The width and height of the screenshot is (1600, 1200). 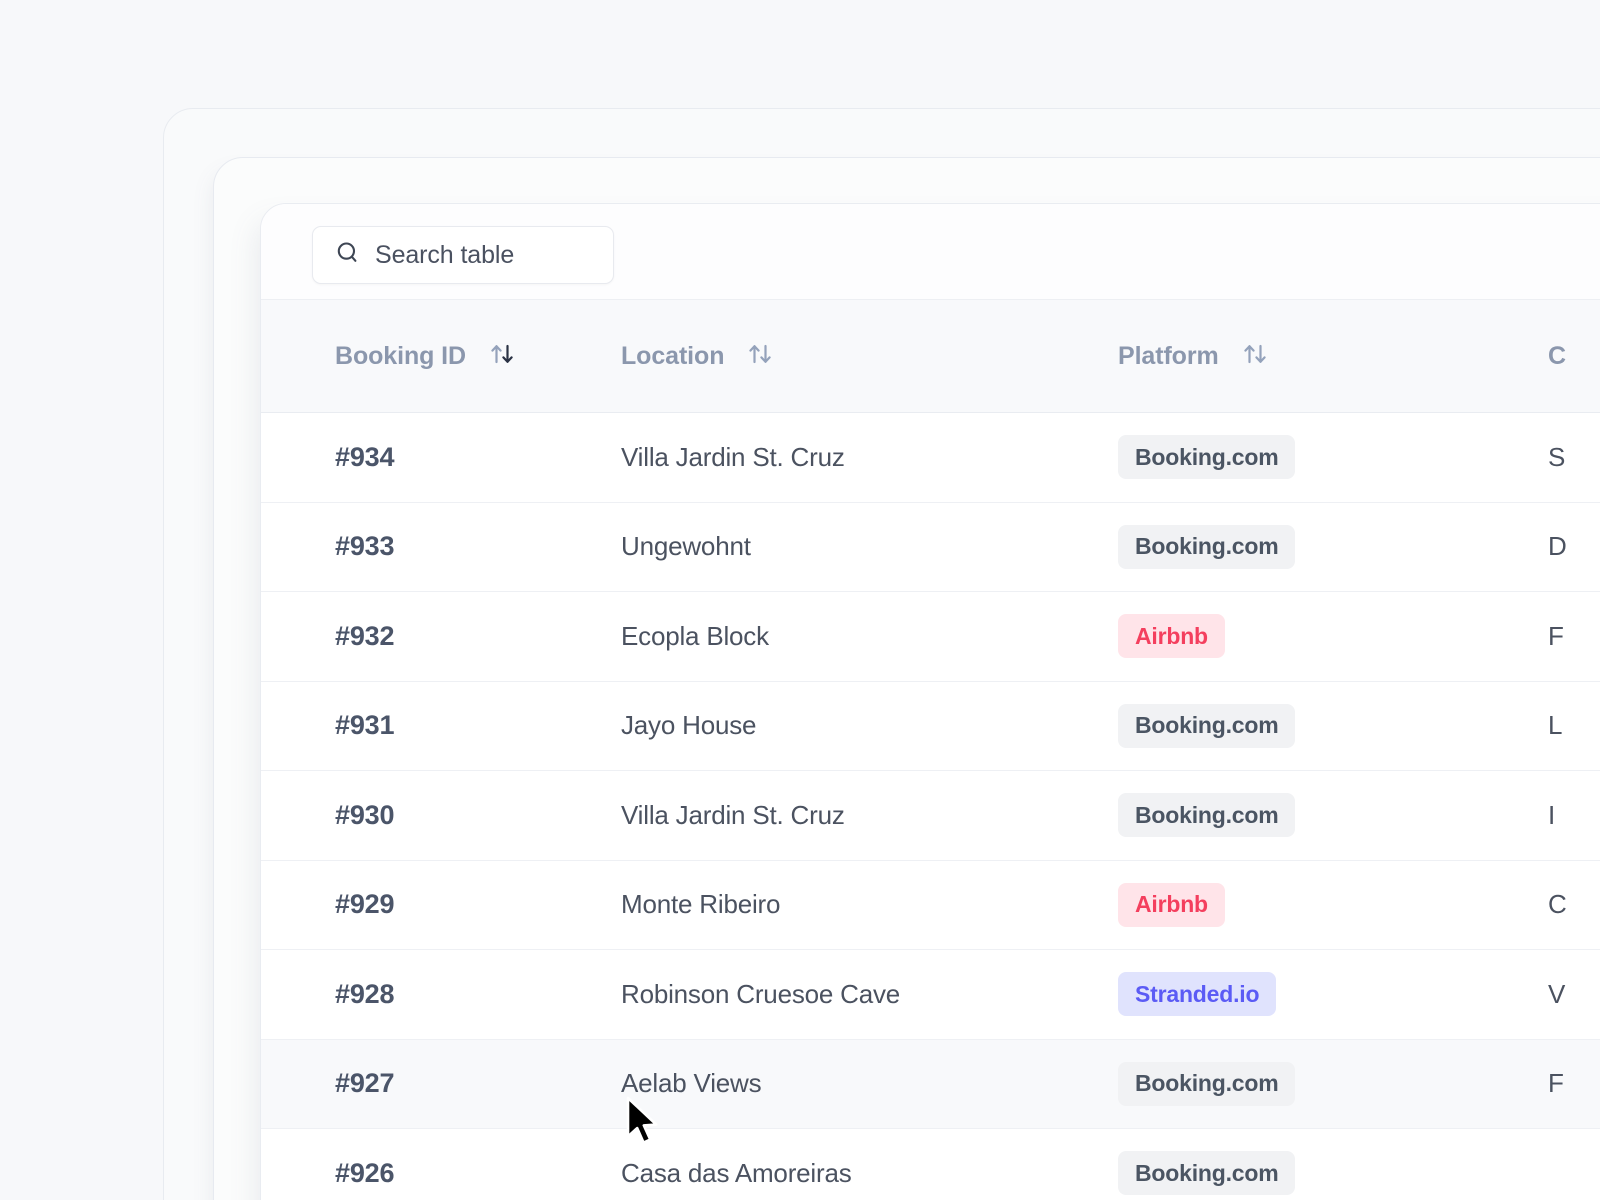 I want to click on column-header-label: Platform, so click(x=1168, y=355).